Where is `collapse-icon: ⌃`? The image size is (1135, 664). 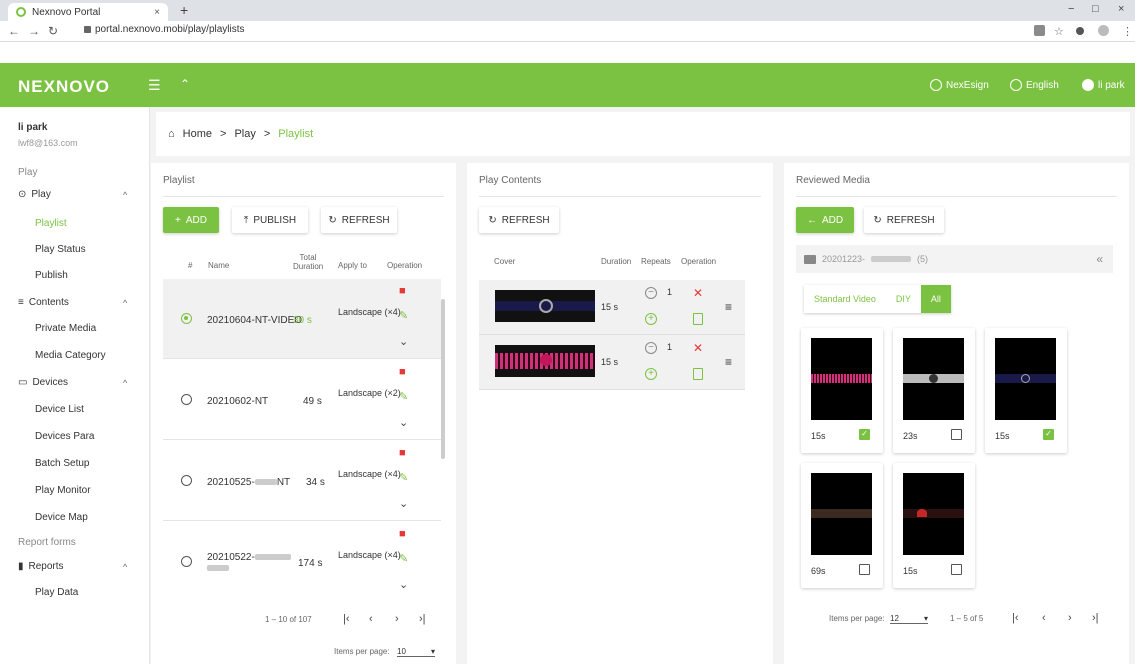
collapse-icon: ⌃ is located at coordinates (185, 84).